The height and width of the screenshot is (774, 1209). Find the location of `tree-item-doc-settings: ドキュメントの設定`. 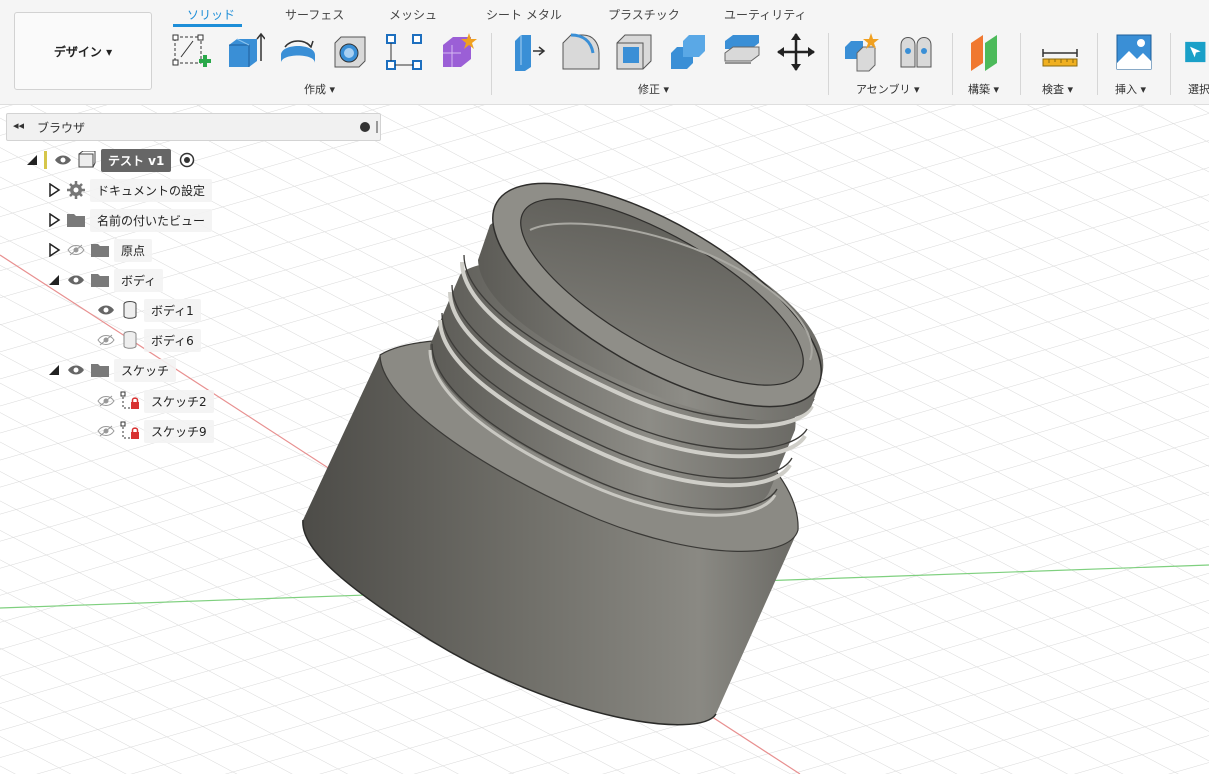

tree-item-doc-settings: ドキュメントの設定 is located at coordinates (129, 190).